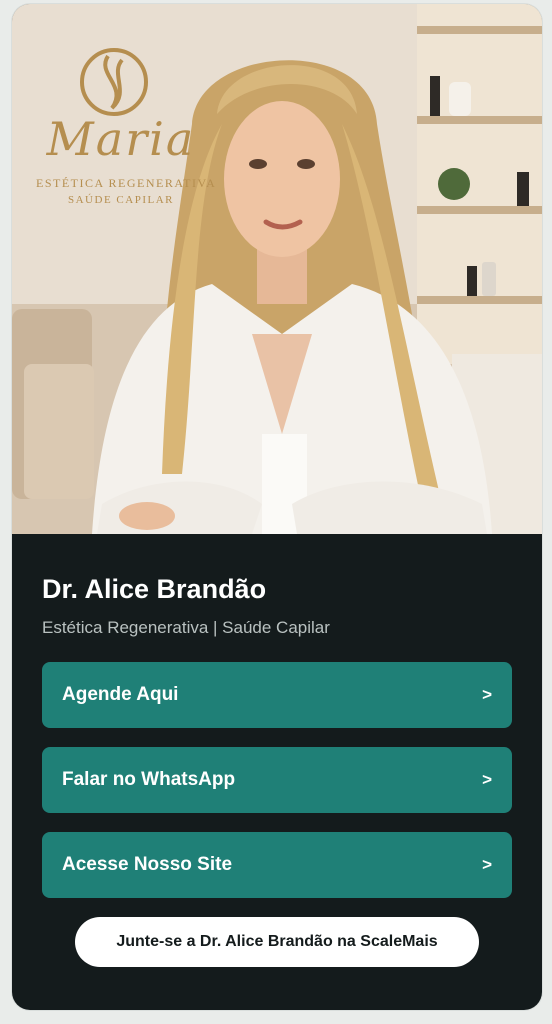 The image size is (552, 1024). Describe the element at coordinates (277, 865) in the screenshot. I see `link-button-site: Acesse Nosso Site >` at that location.